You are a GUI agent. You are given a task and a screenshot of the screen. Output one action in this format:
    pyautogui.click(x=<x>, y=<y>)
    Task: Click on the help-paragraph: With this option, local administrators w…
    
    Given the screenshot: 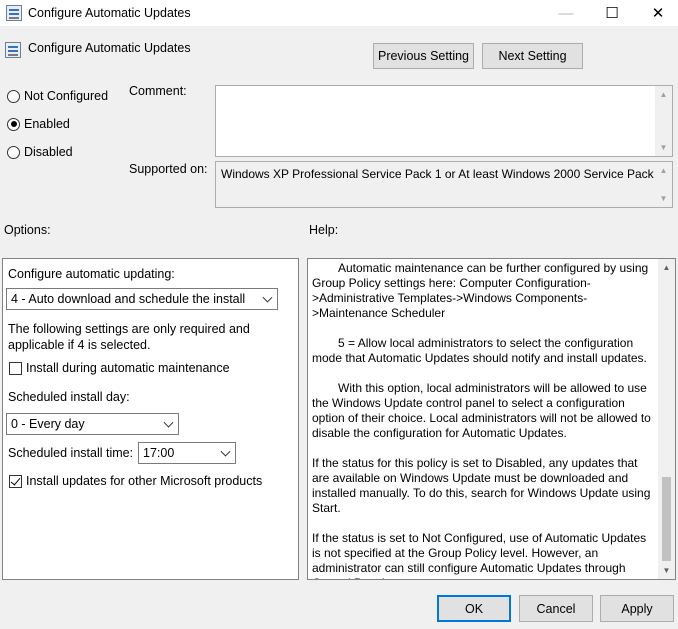 What is the action you would take?
    pyautogui.click(x=481, y=410)
    